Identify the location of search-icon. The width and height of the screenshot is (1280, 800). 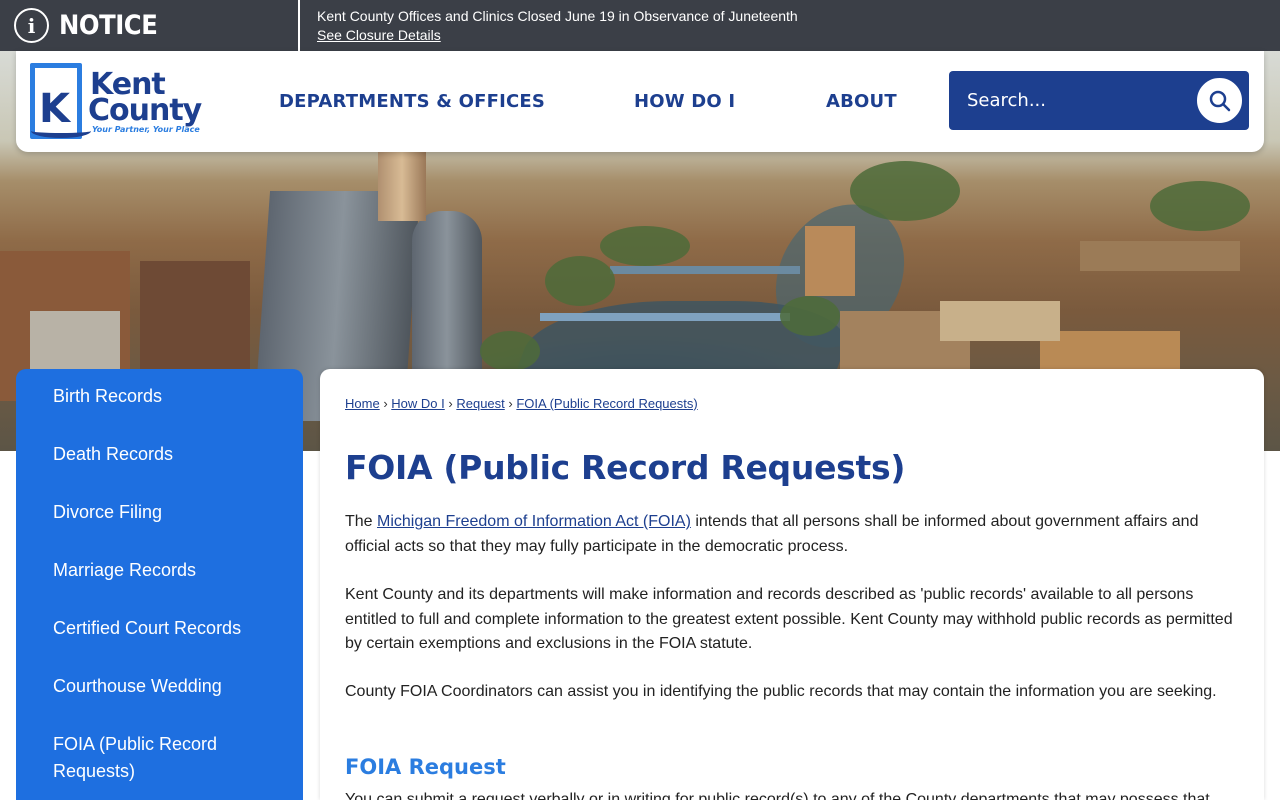
(1219, 100).